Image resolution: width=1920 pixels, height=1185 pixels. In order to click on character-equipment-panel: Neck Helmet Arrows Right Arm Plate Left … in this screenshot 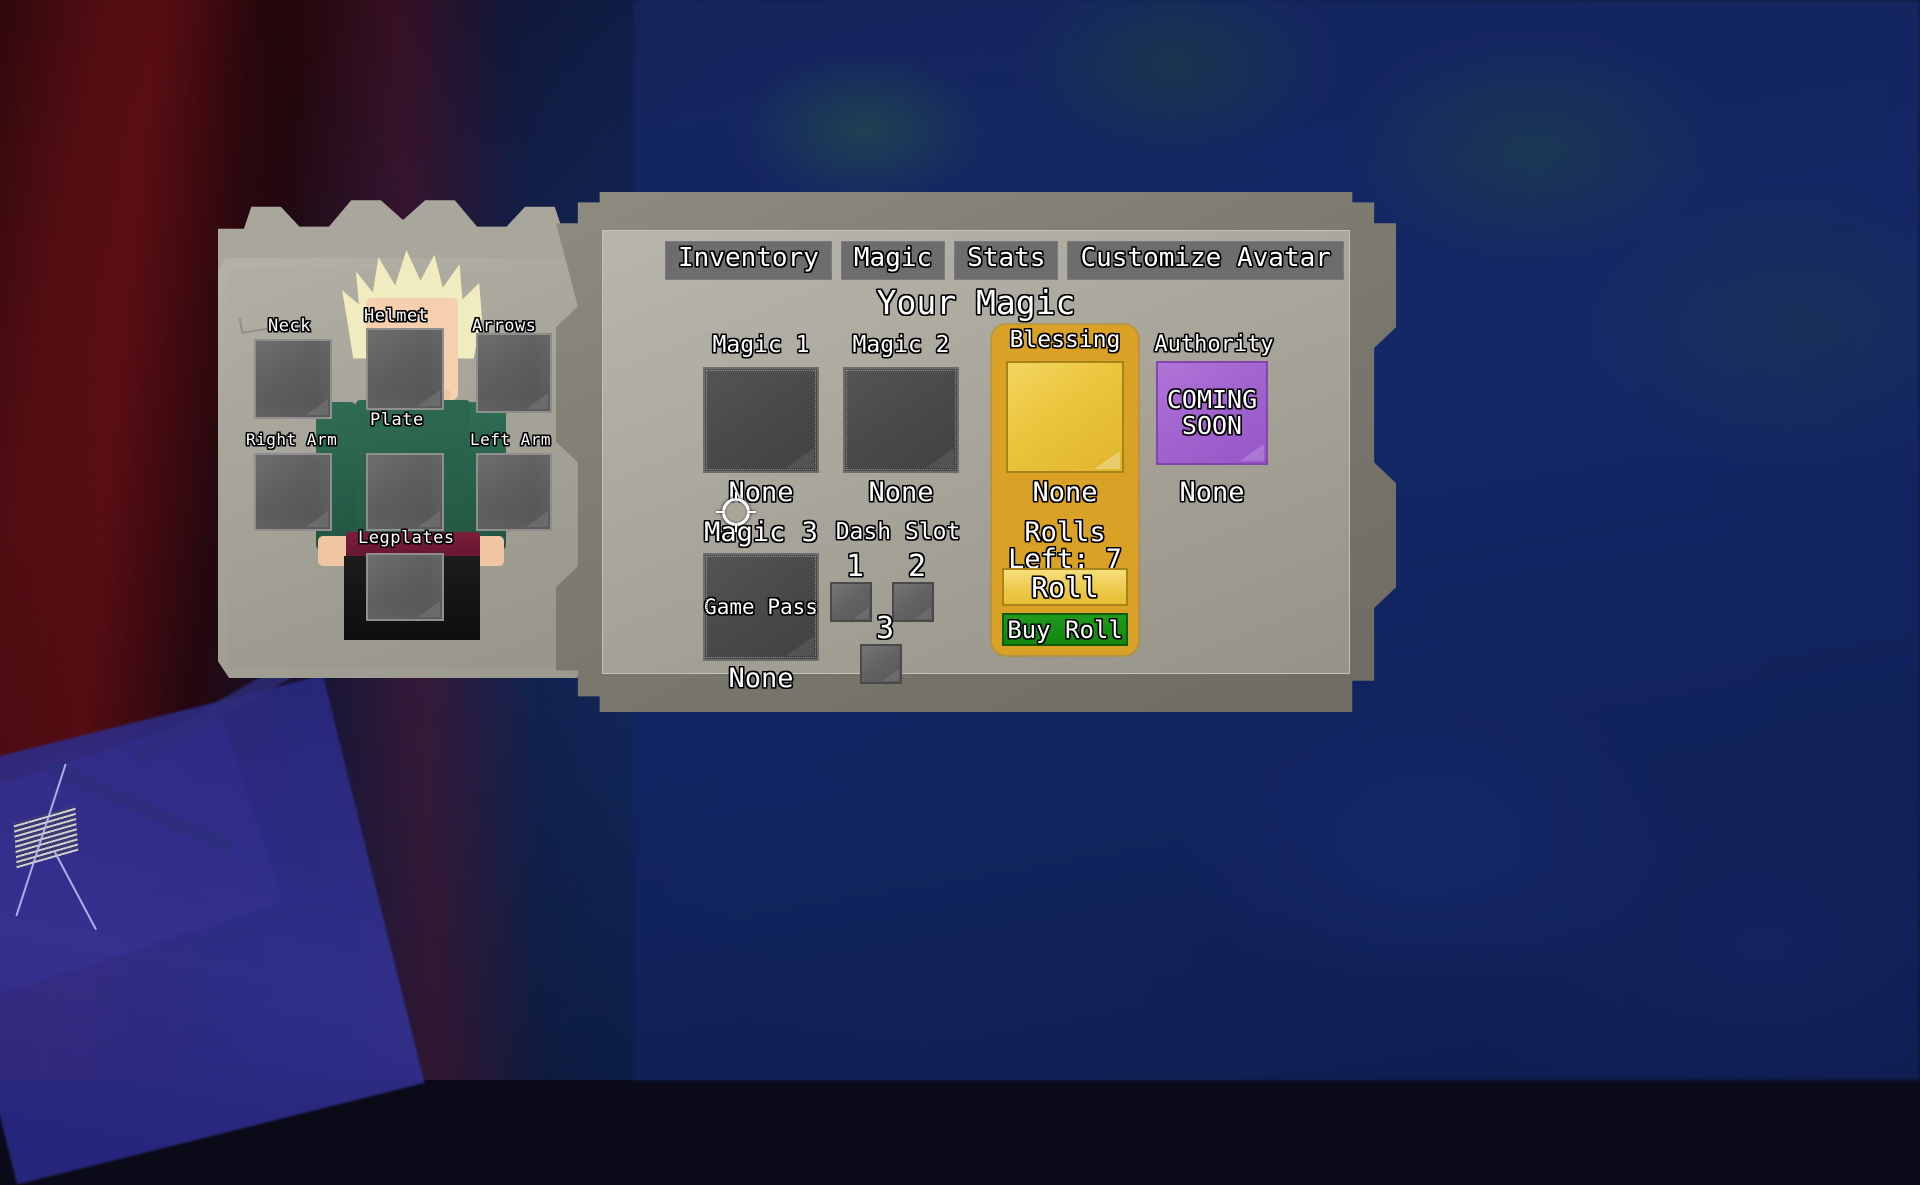, I will do `click(403, 438)`.